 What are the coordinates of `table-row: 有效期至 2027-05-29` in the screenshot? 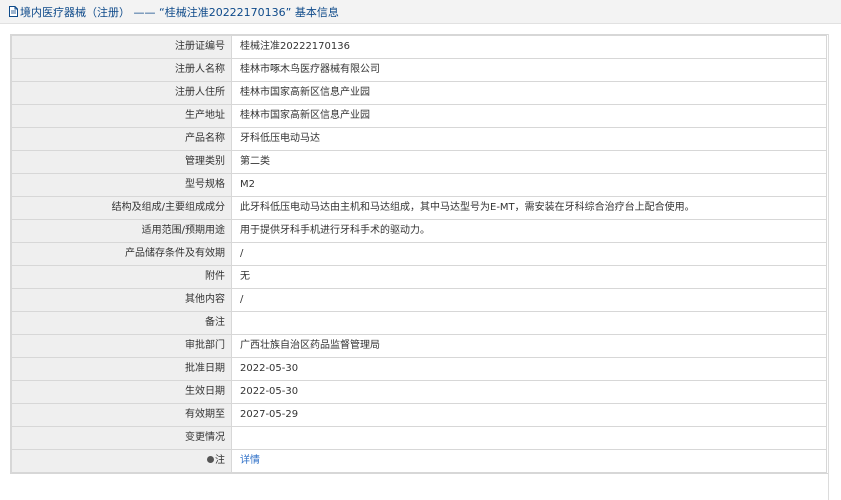 It's located at (419, 415).